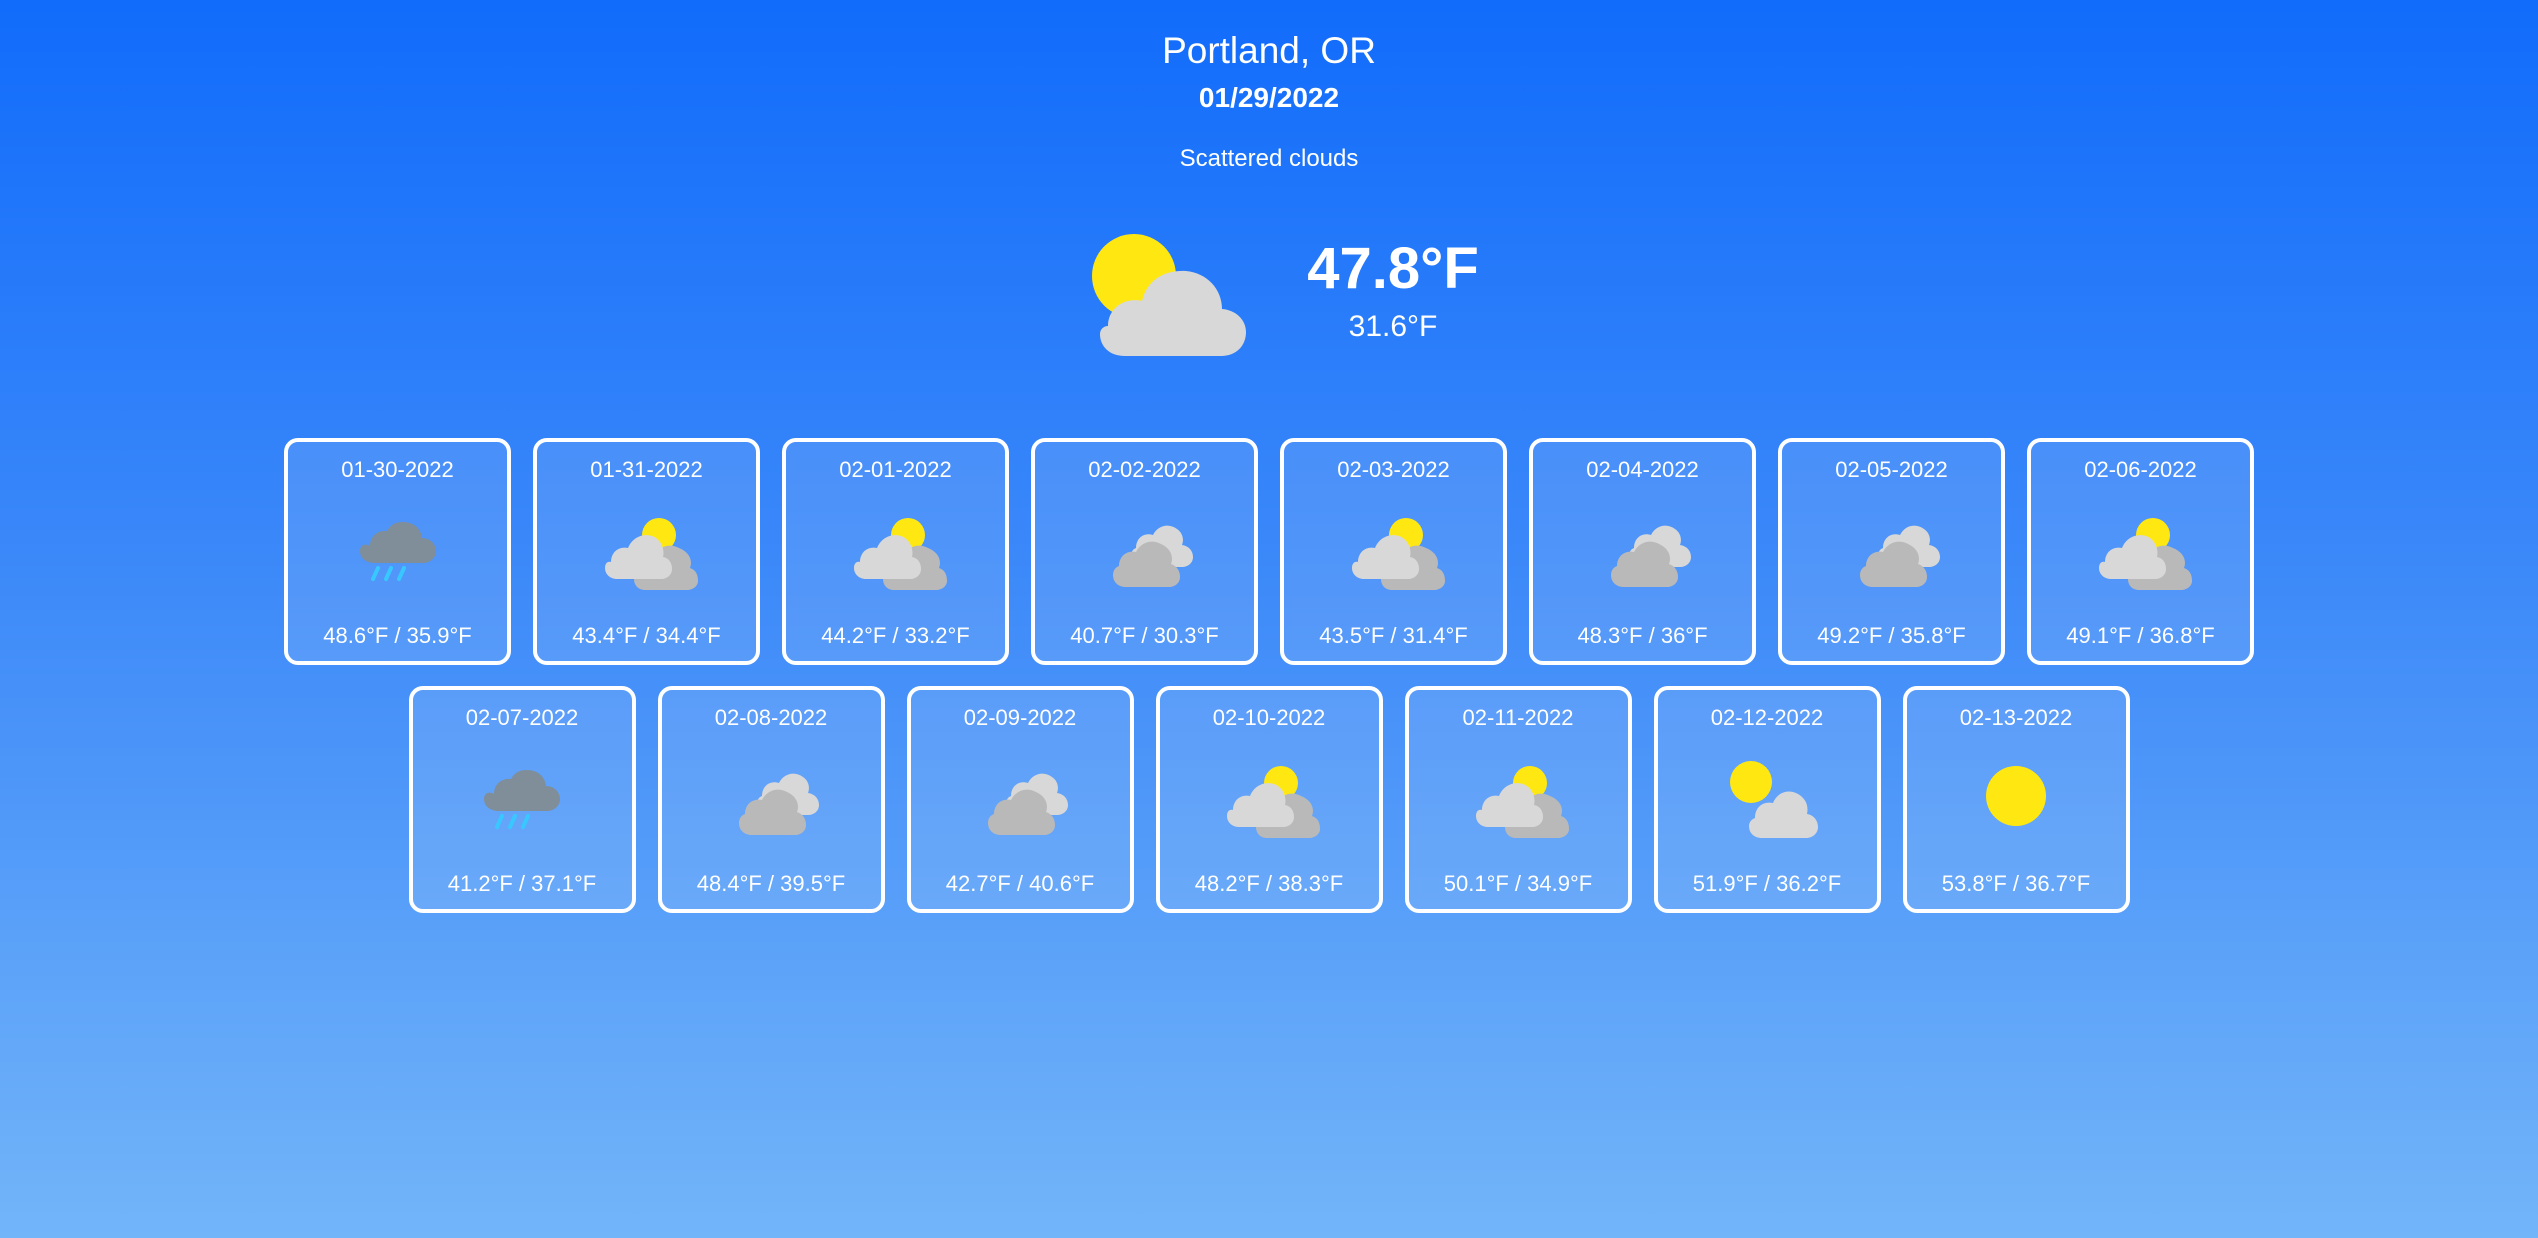  I want to click on forecast-card: 02-11-2022 50.1°F / 34.9°F, so click(1518, 799).